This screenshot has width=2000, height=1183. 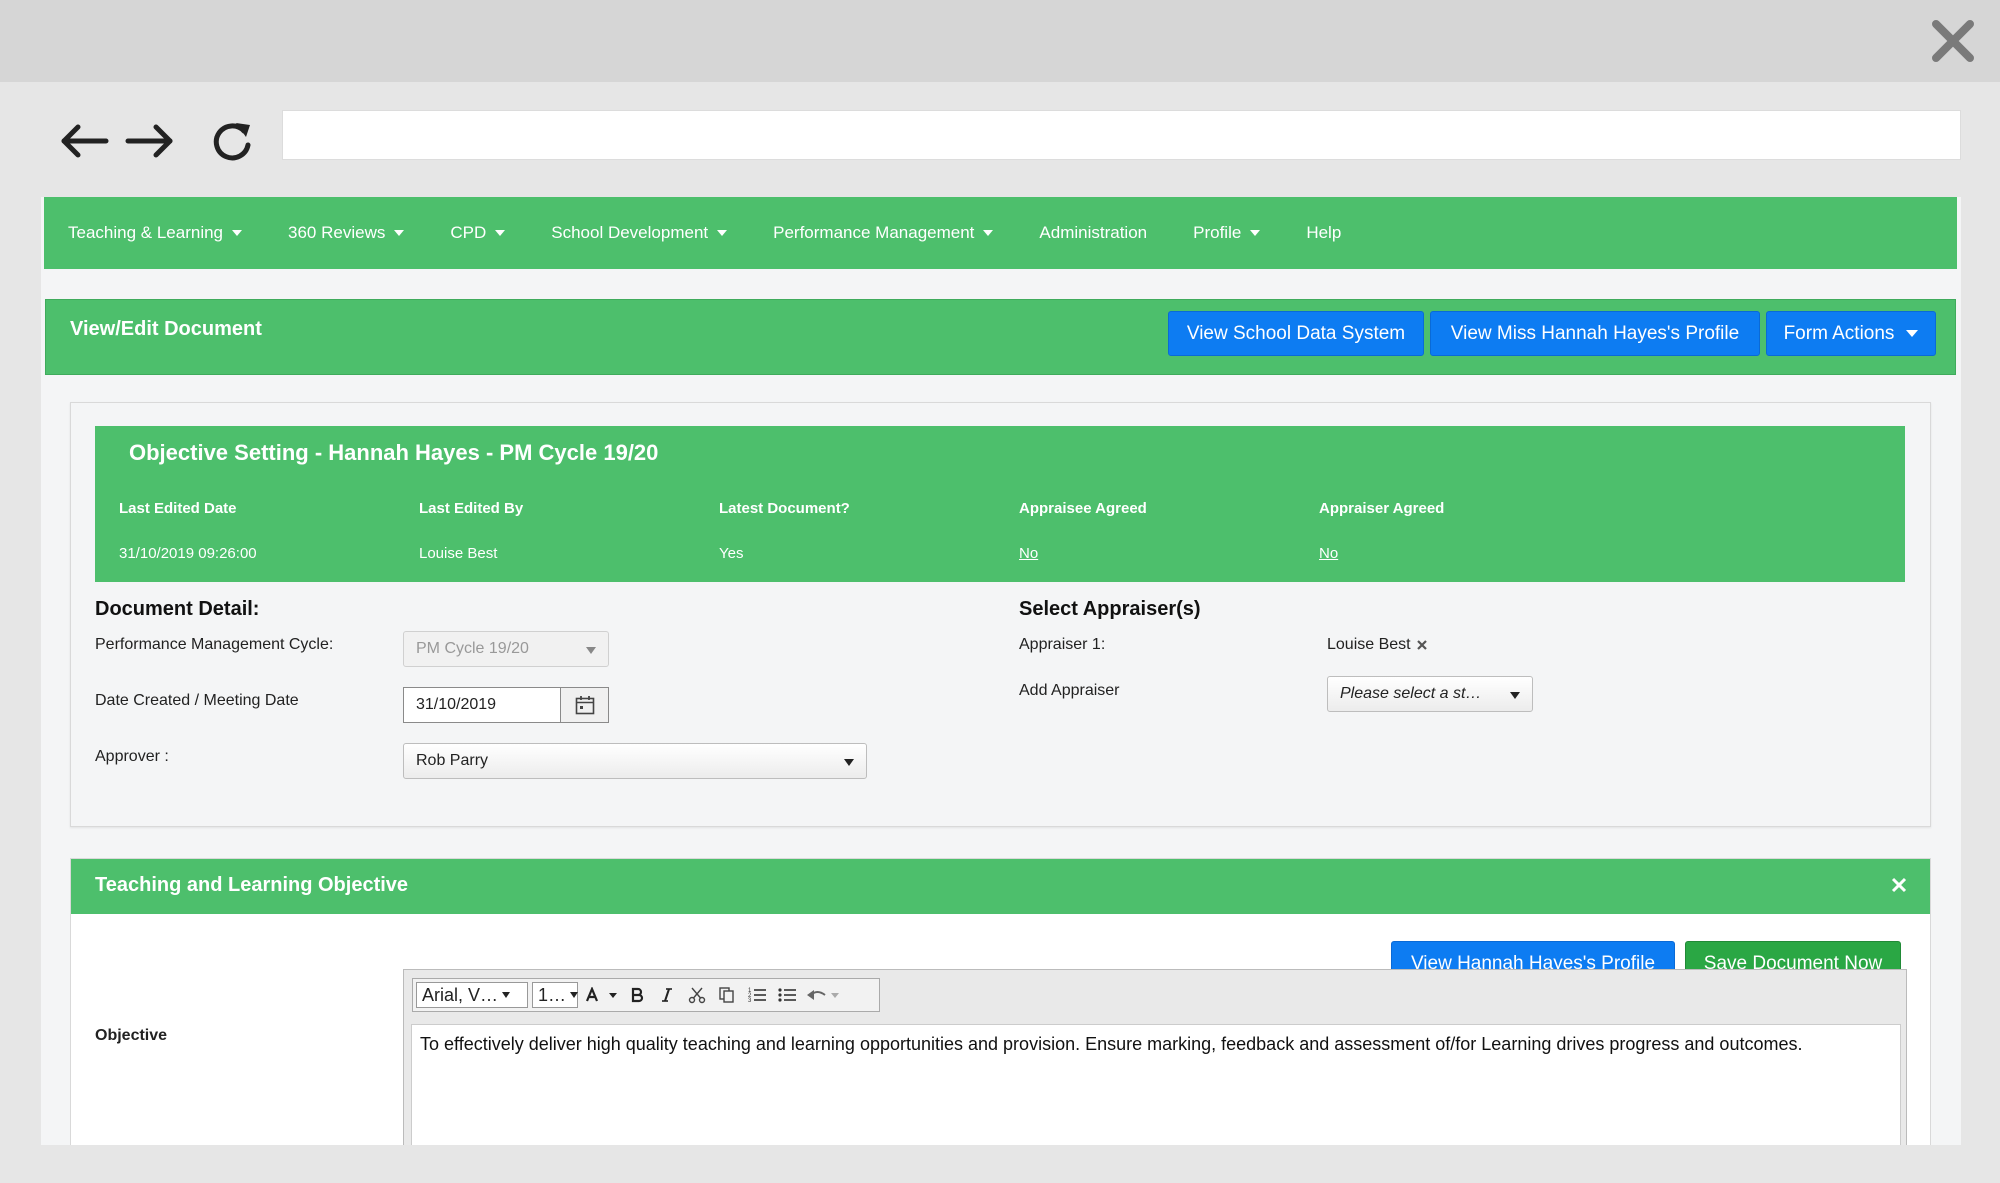 I want to click on approver-label: Approver :, so click(x=132, y=756).